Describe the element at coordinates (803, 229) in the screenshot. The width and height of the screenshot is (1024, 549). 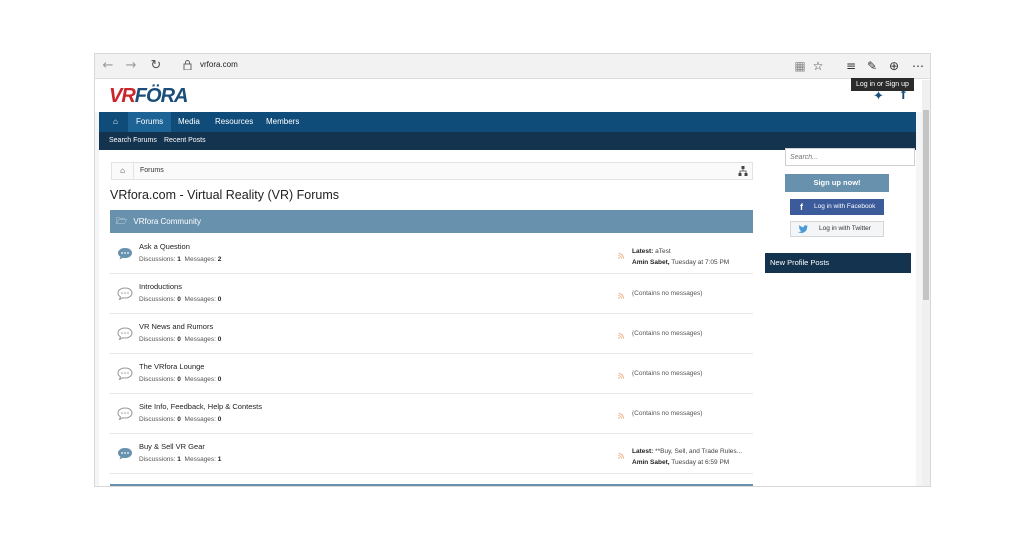
I see `twitter-icon` at that location.